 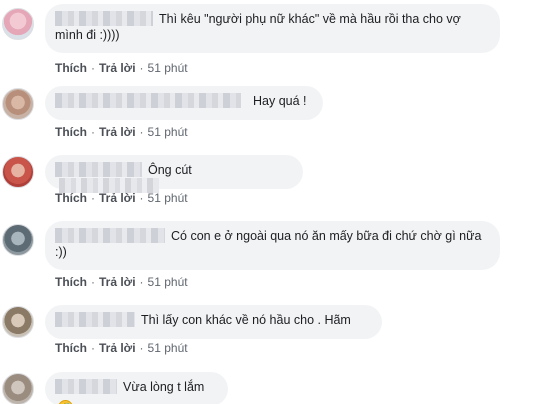 I want to click on comment-bubble: Vừa lòng t lắm 🤣, so click(x=136, y=388).